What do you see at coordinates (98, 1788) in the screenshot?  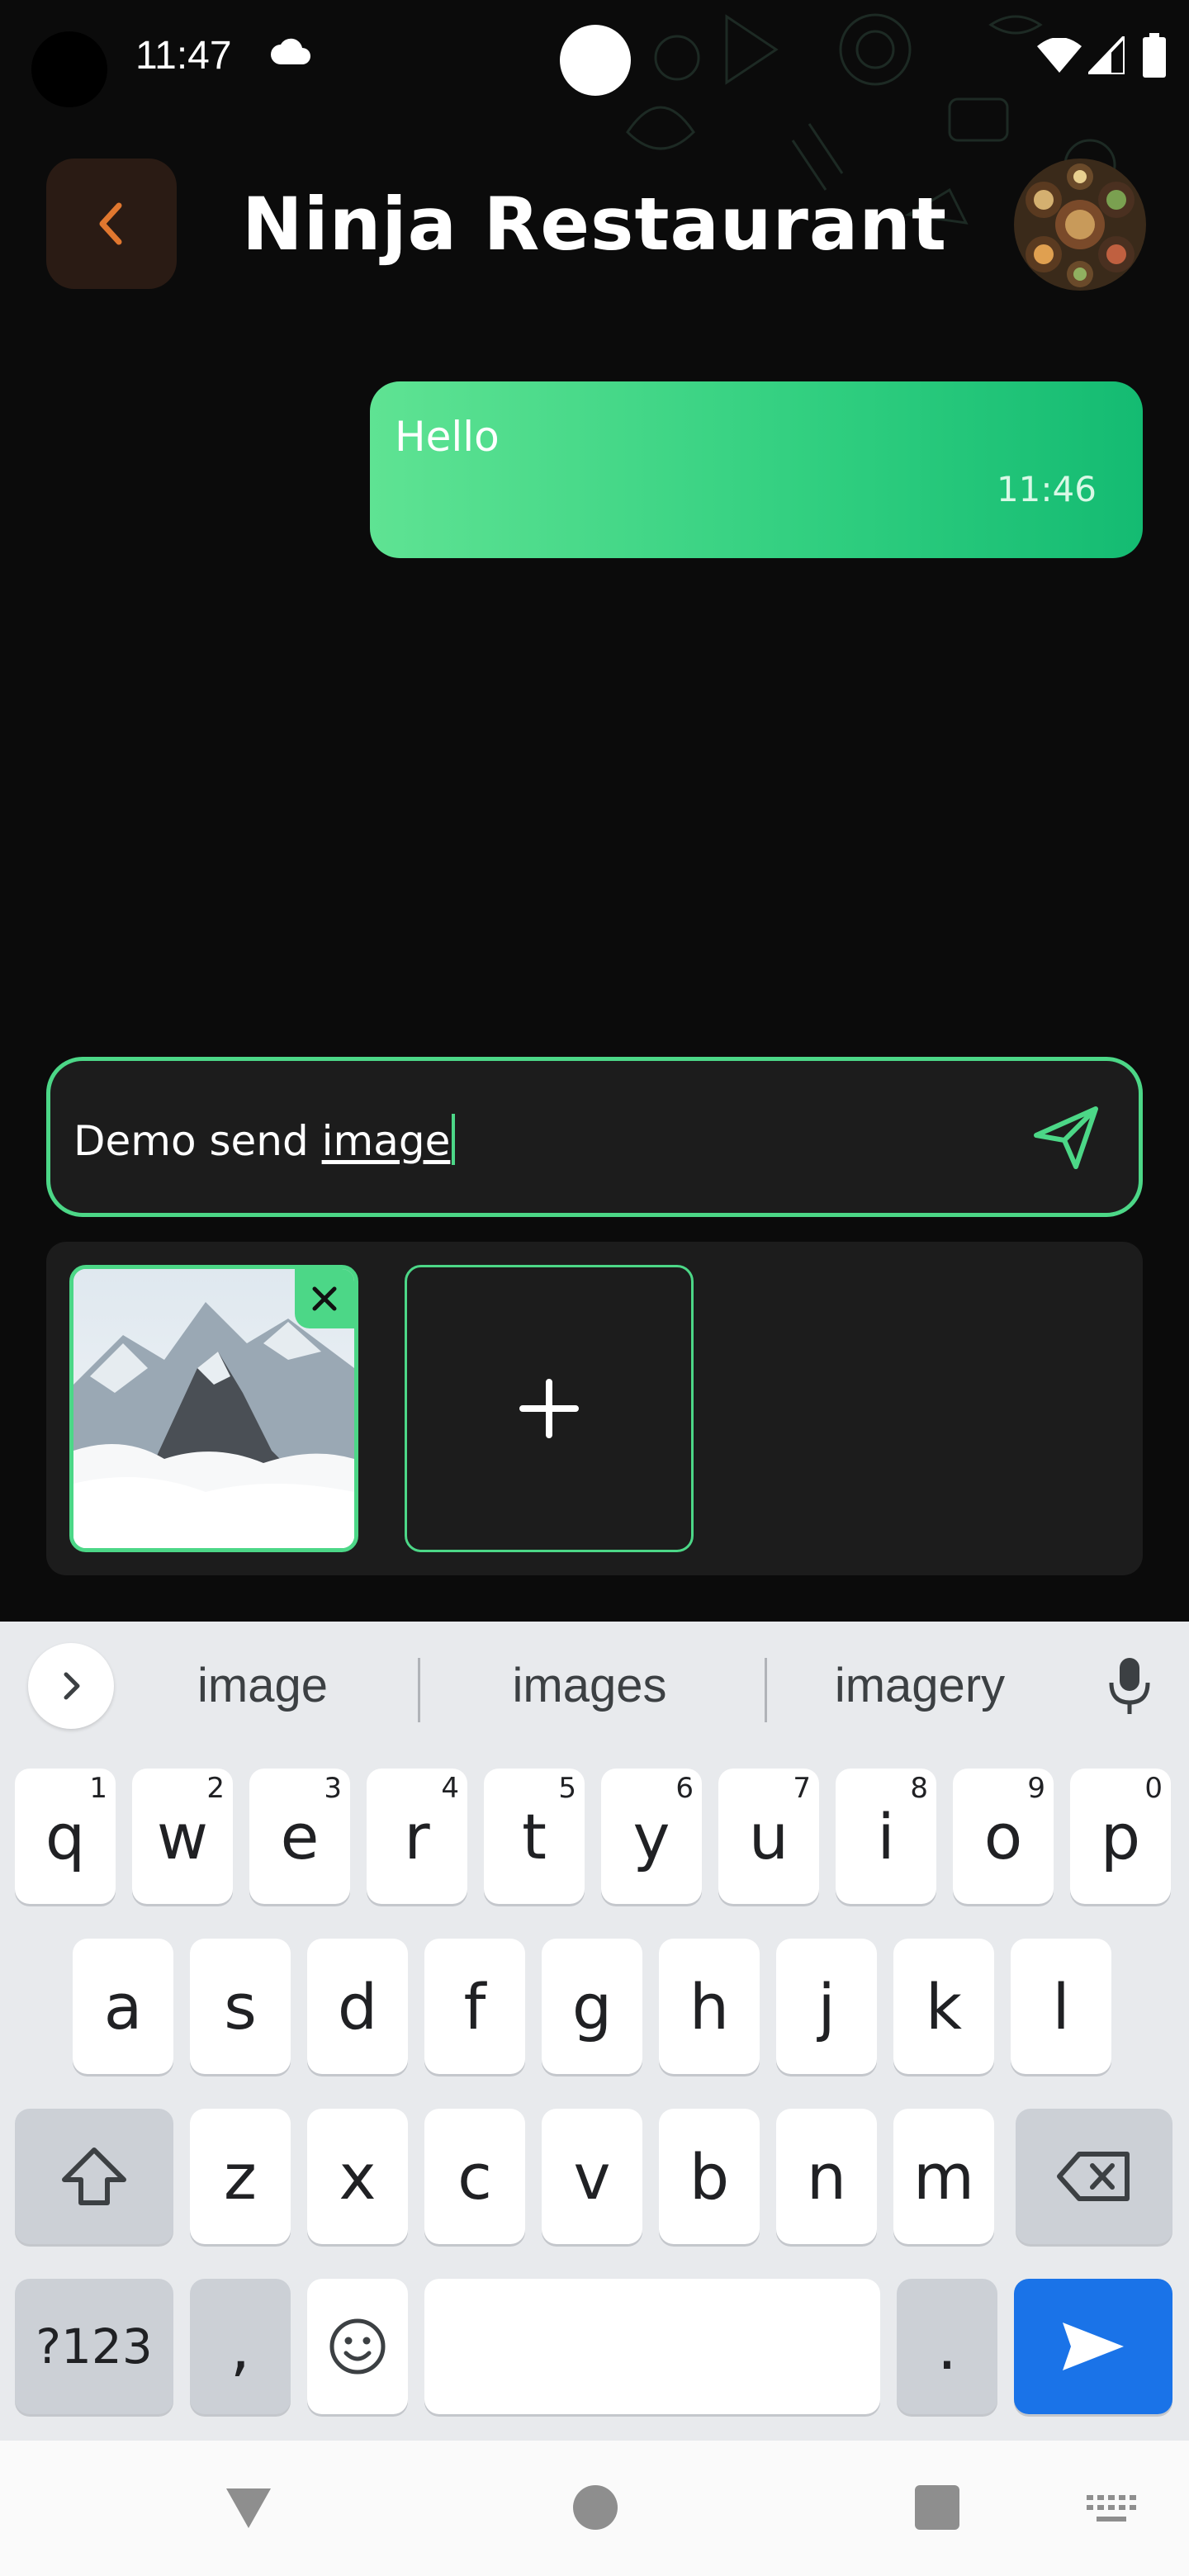 I see `key-hint: 1` at bounding box center [98, 1788].